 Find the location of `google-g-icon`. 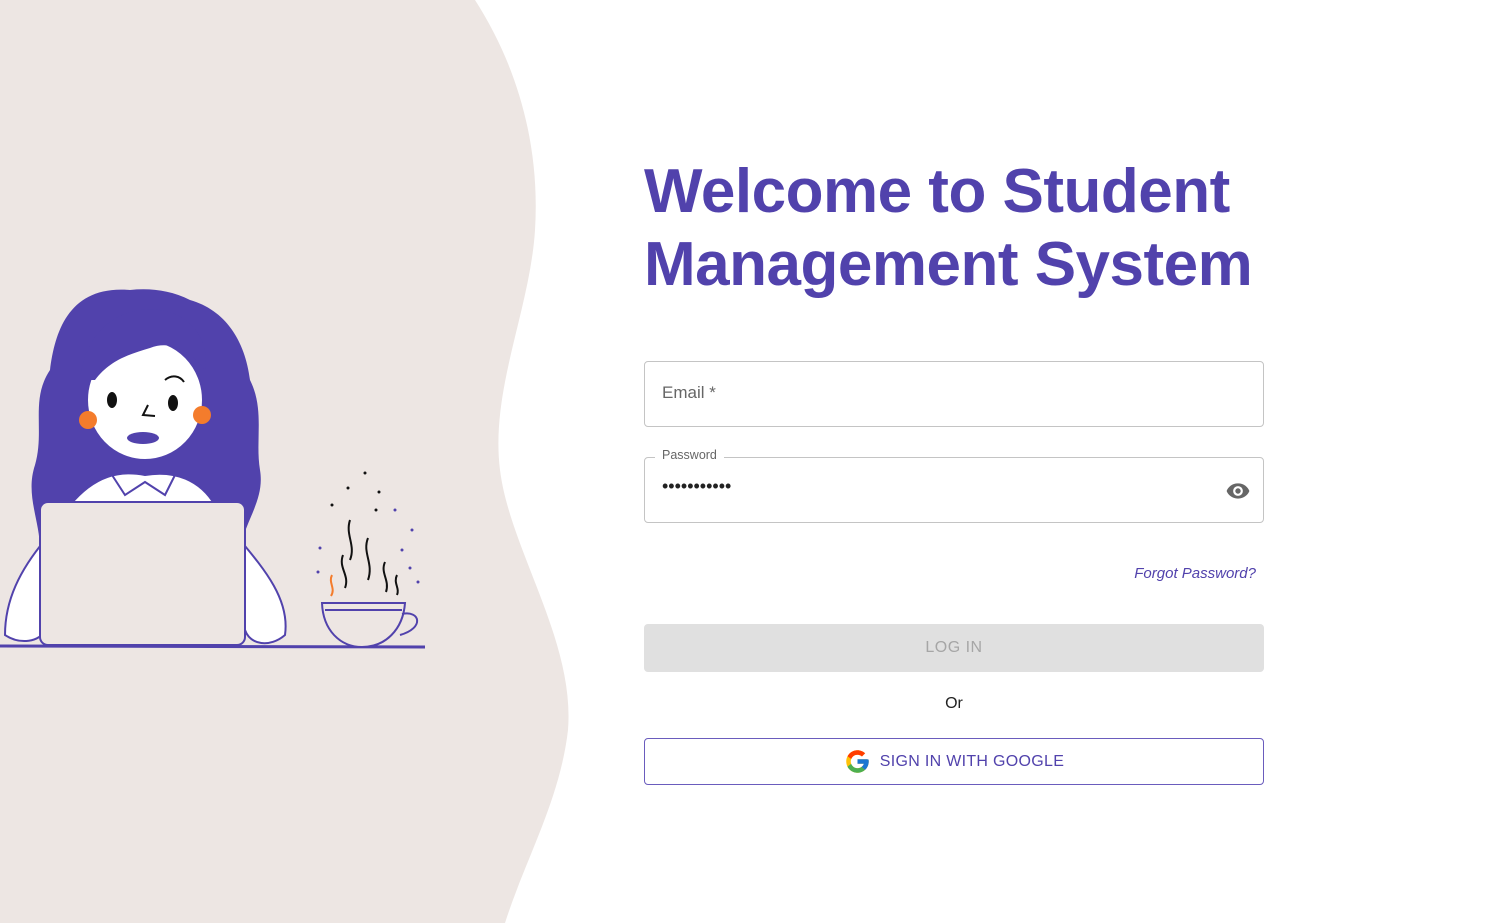

google-g-icon is located at coordinates (857, 761).